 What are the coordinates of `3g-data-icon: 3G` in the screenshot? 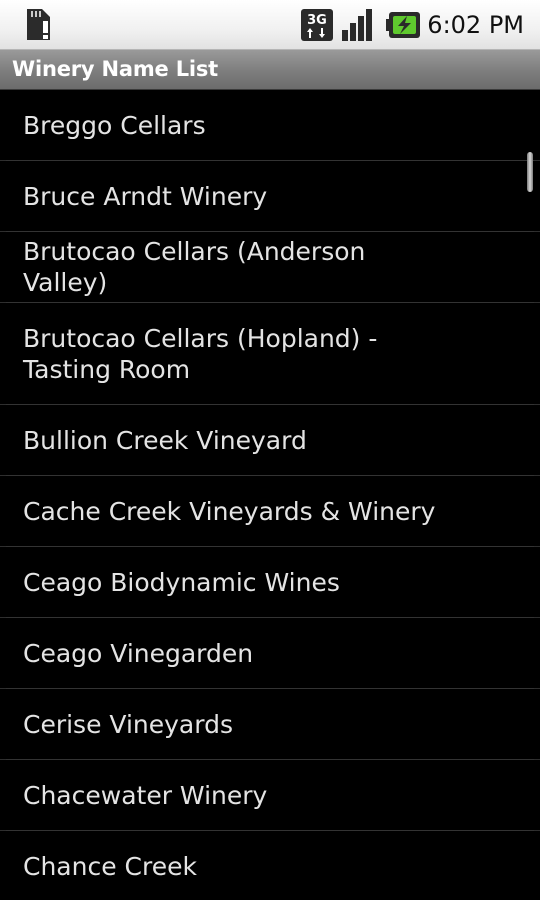 It's located at (317, 27).